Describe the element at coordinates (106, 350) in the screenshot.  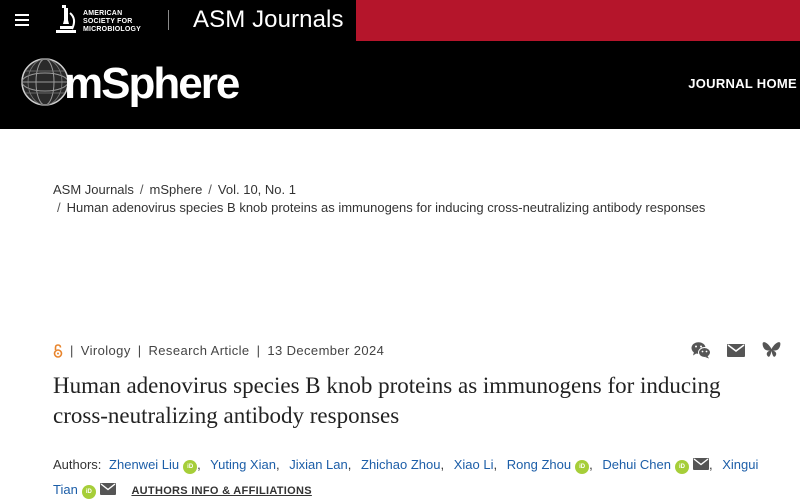
I see `section-link: Virology` at that location.